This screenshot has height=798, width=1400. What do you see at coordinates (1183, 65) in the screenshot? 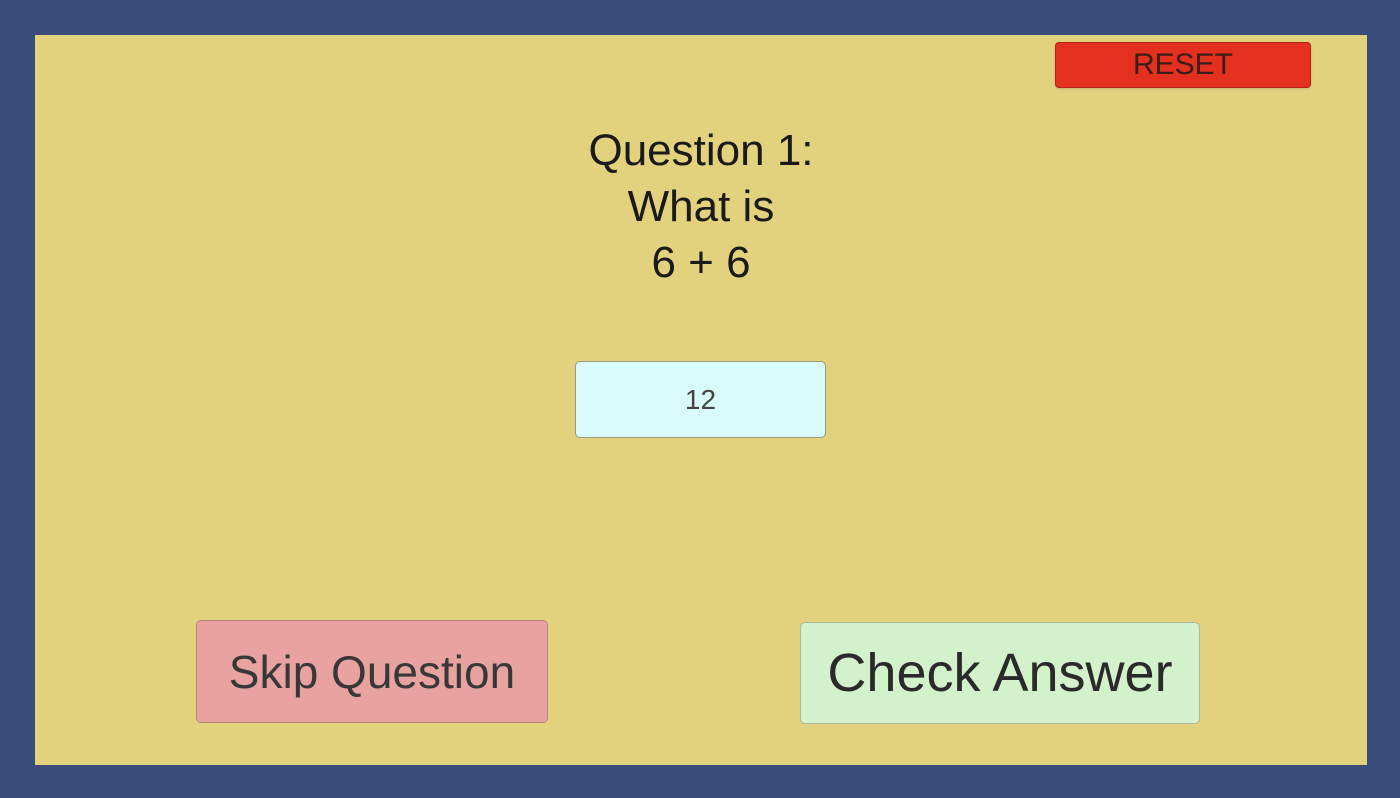
I see `reset-button: RESET` at bounding box center [1183, 65].